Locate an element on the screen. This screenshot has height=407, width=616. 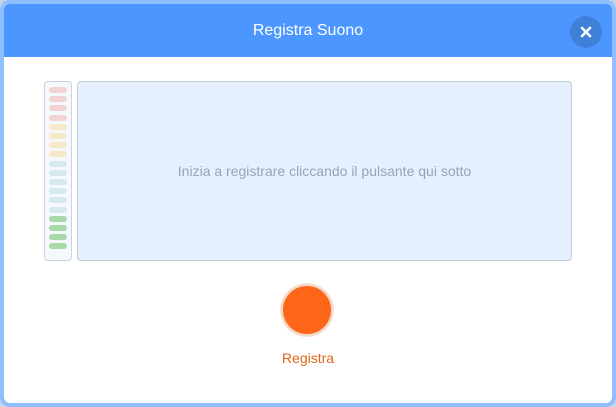
dialog-title: Registra Suono is located at coordinates (308, 30).